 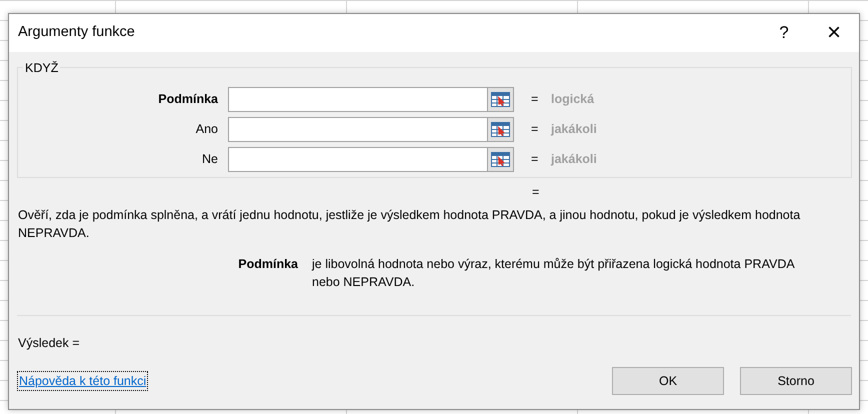 I want to click on window-title: Argumenty funkce, so click(x=77, y=32).